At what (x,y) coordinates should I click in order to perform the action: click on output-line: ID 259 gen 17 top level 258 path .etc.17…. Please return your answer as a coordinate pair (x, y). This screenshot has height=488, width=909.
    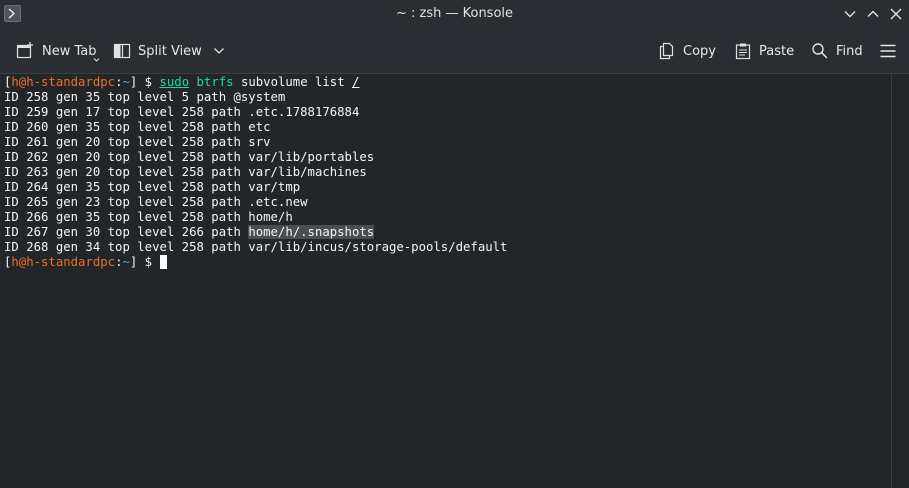
    Looking at the image, I should click on (182, 112).